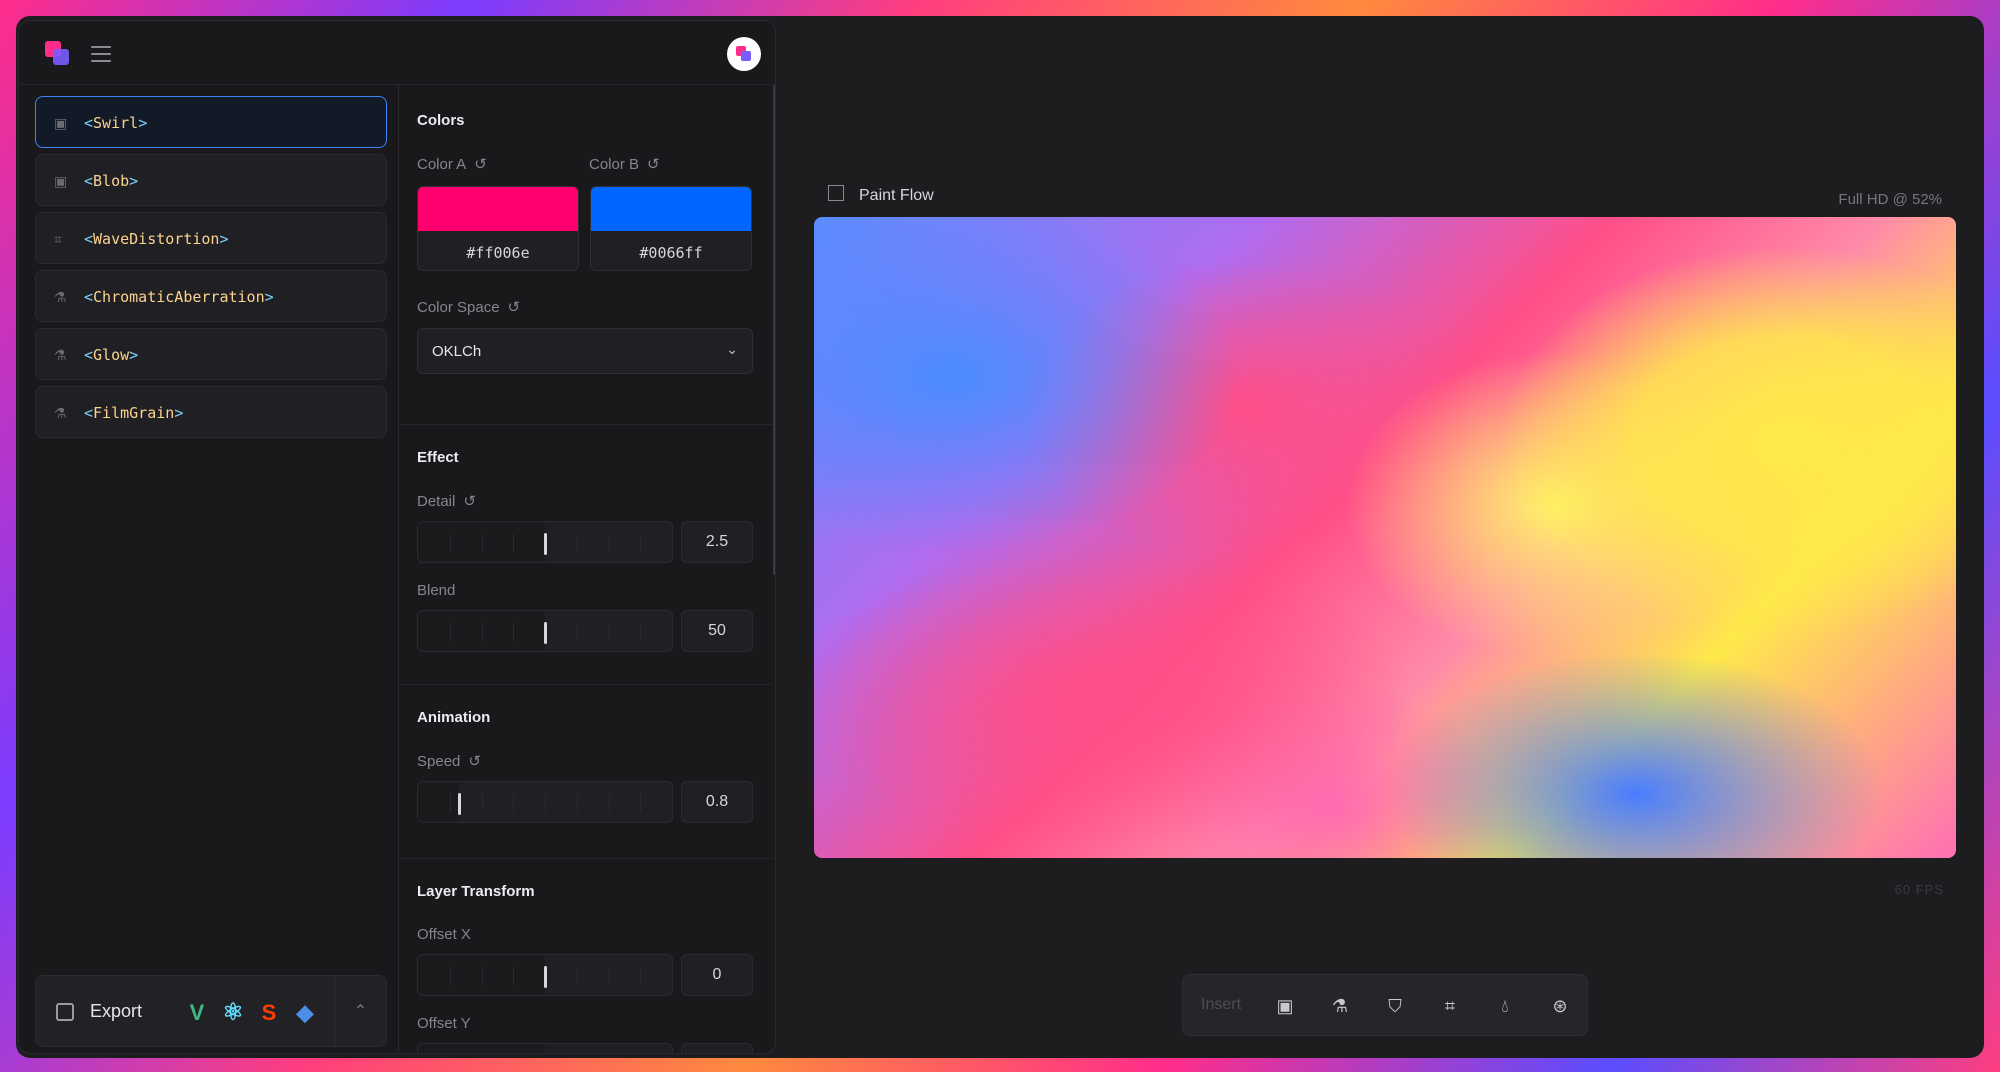 The image size is (2000, 1072). I want to click on resolution-label: Full HD @ 52%, so click(1890, 199).